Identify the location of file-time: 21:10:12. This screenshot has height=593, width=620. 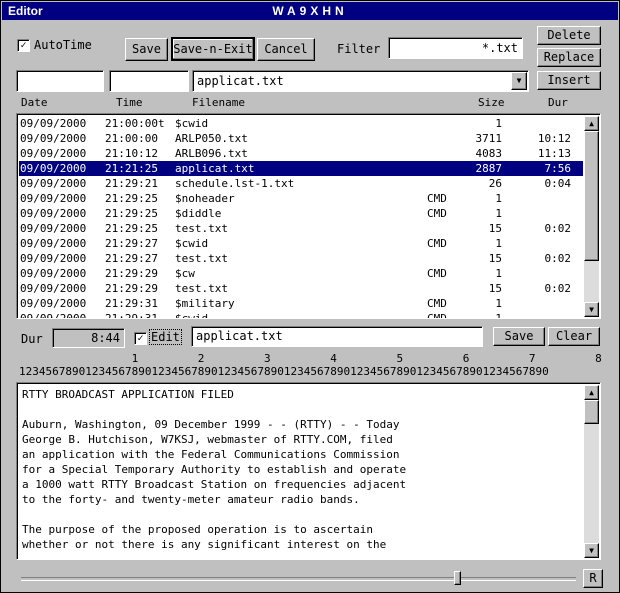
(131, 153).